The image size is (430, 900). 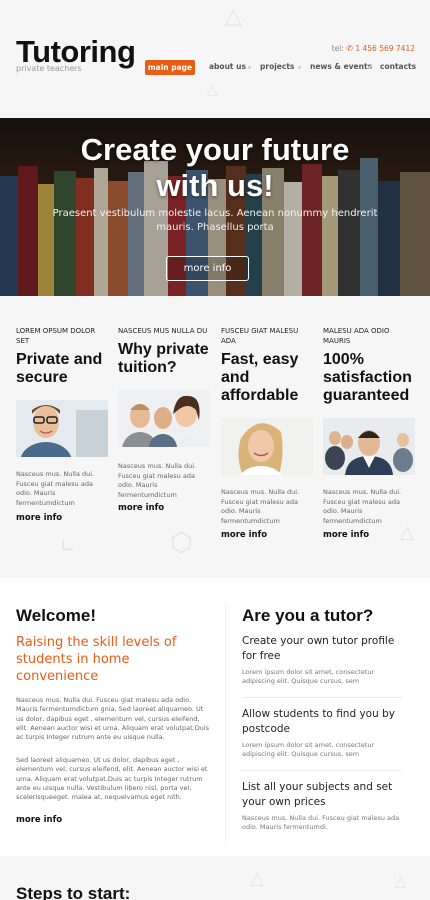 I want to click on steps-heading: Steps to start:, so click(x=73, y=892).